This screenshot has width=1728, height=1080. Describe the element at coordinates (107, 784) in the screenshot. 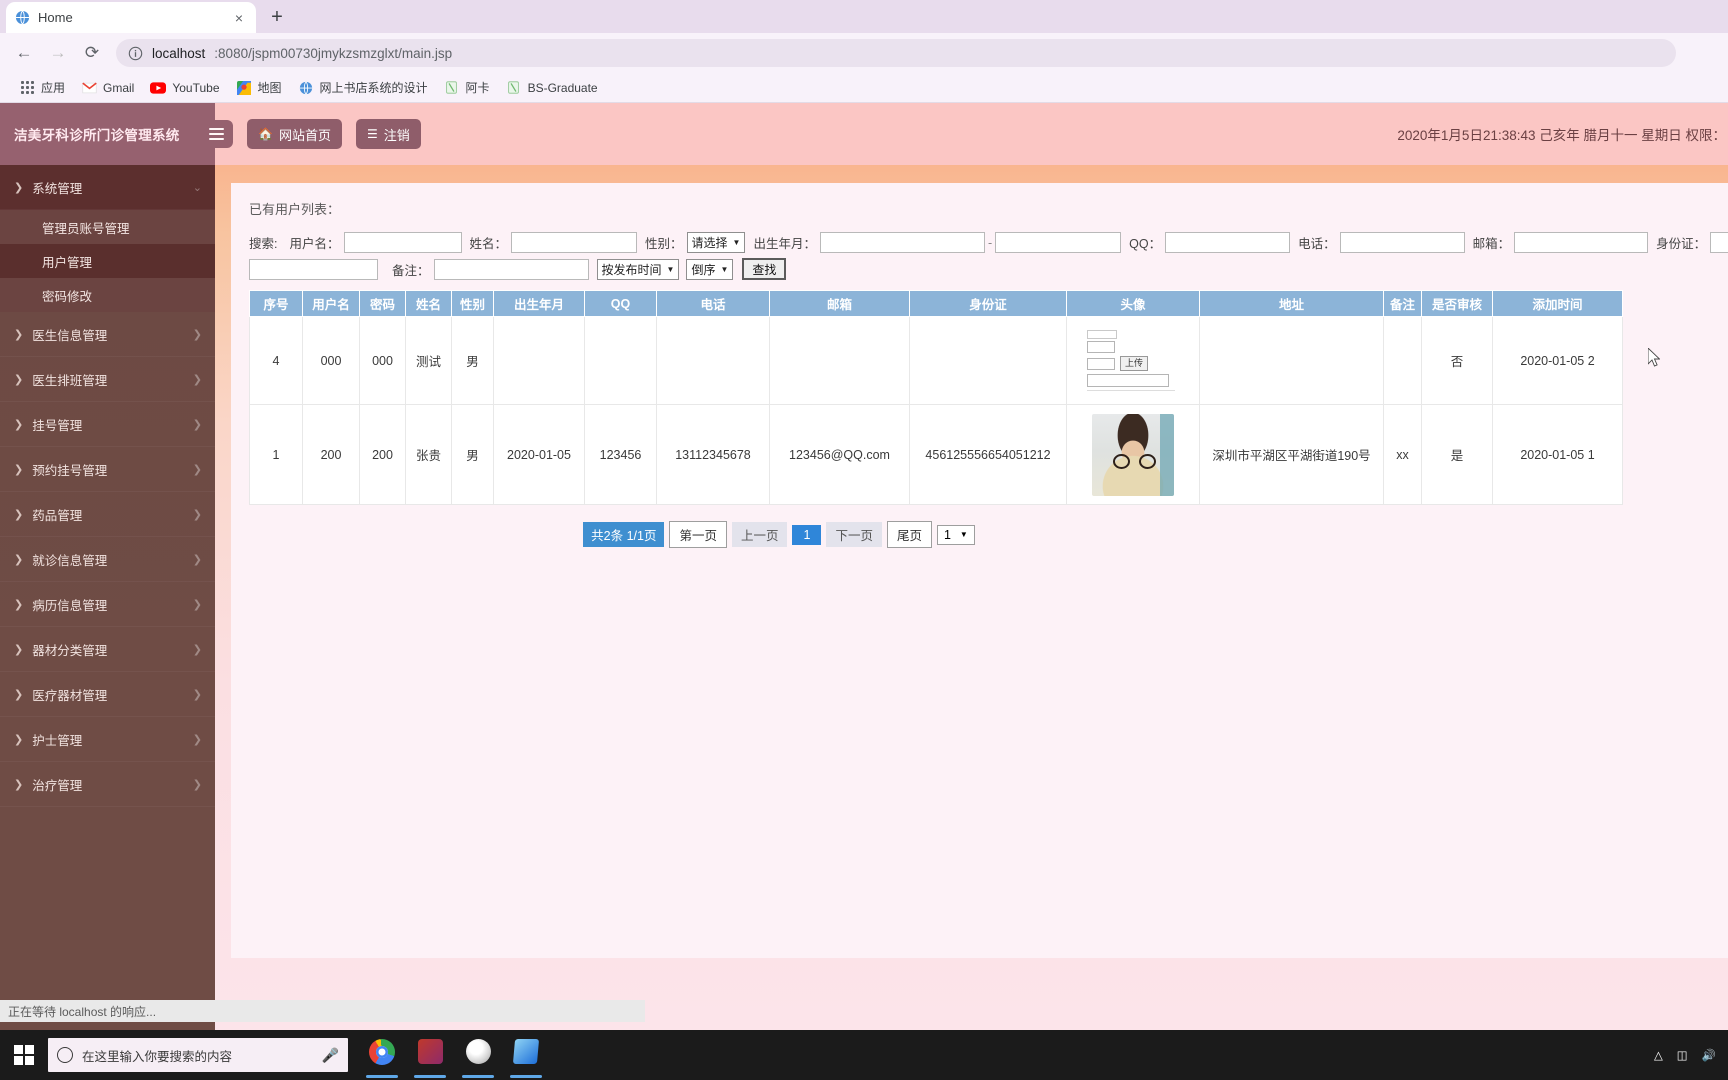

I see `sidebar-item-treatment-management: ❯ 治疗管理 ❯` at that location.